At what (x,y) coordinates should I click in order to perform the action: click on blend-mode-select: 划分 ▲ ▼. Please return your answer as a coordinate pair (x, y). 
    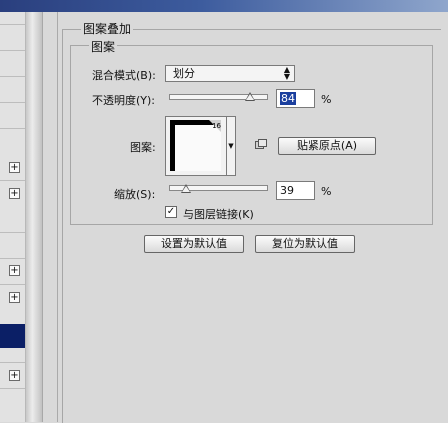
    Looking at the image, I should click on (230, 73).